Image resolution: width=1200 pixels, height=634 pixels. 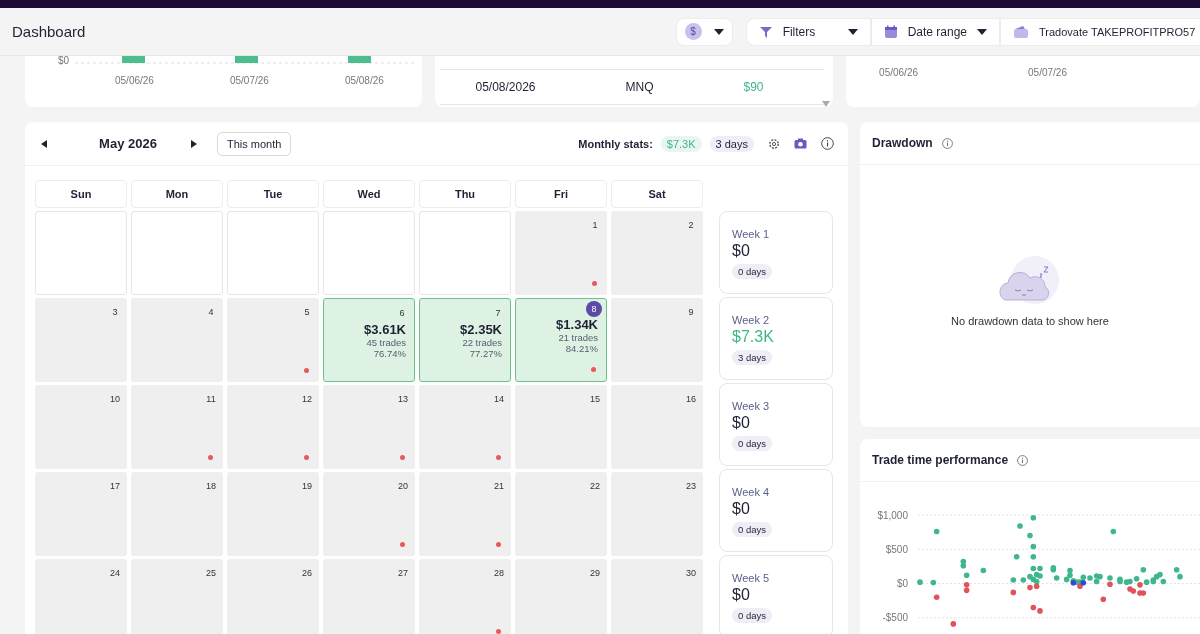 I want to click on week-pnl: $7.3K, so click(x=753, y=337).